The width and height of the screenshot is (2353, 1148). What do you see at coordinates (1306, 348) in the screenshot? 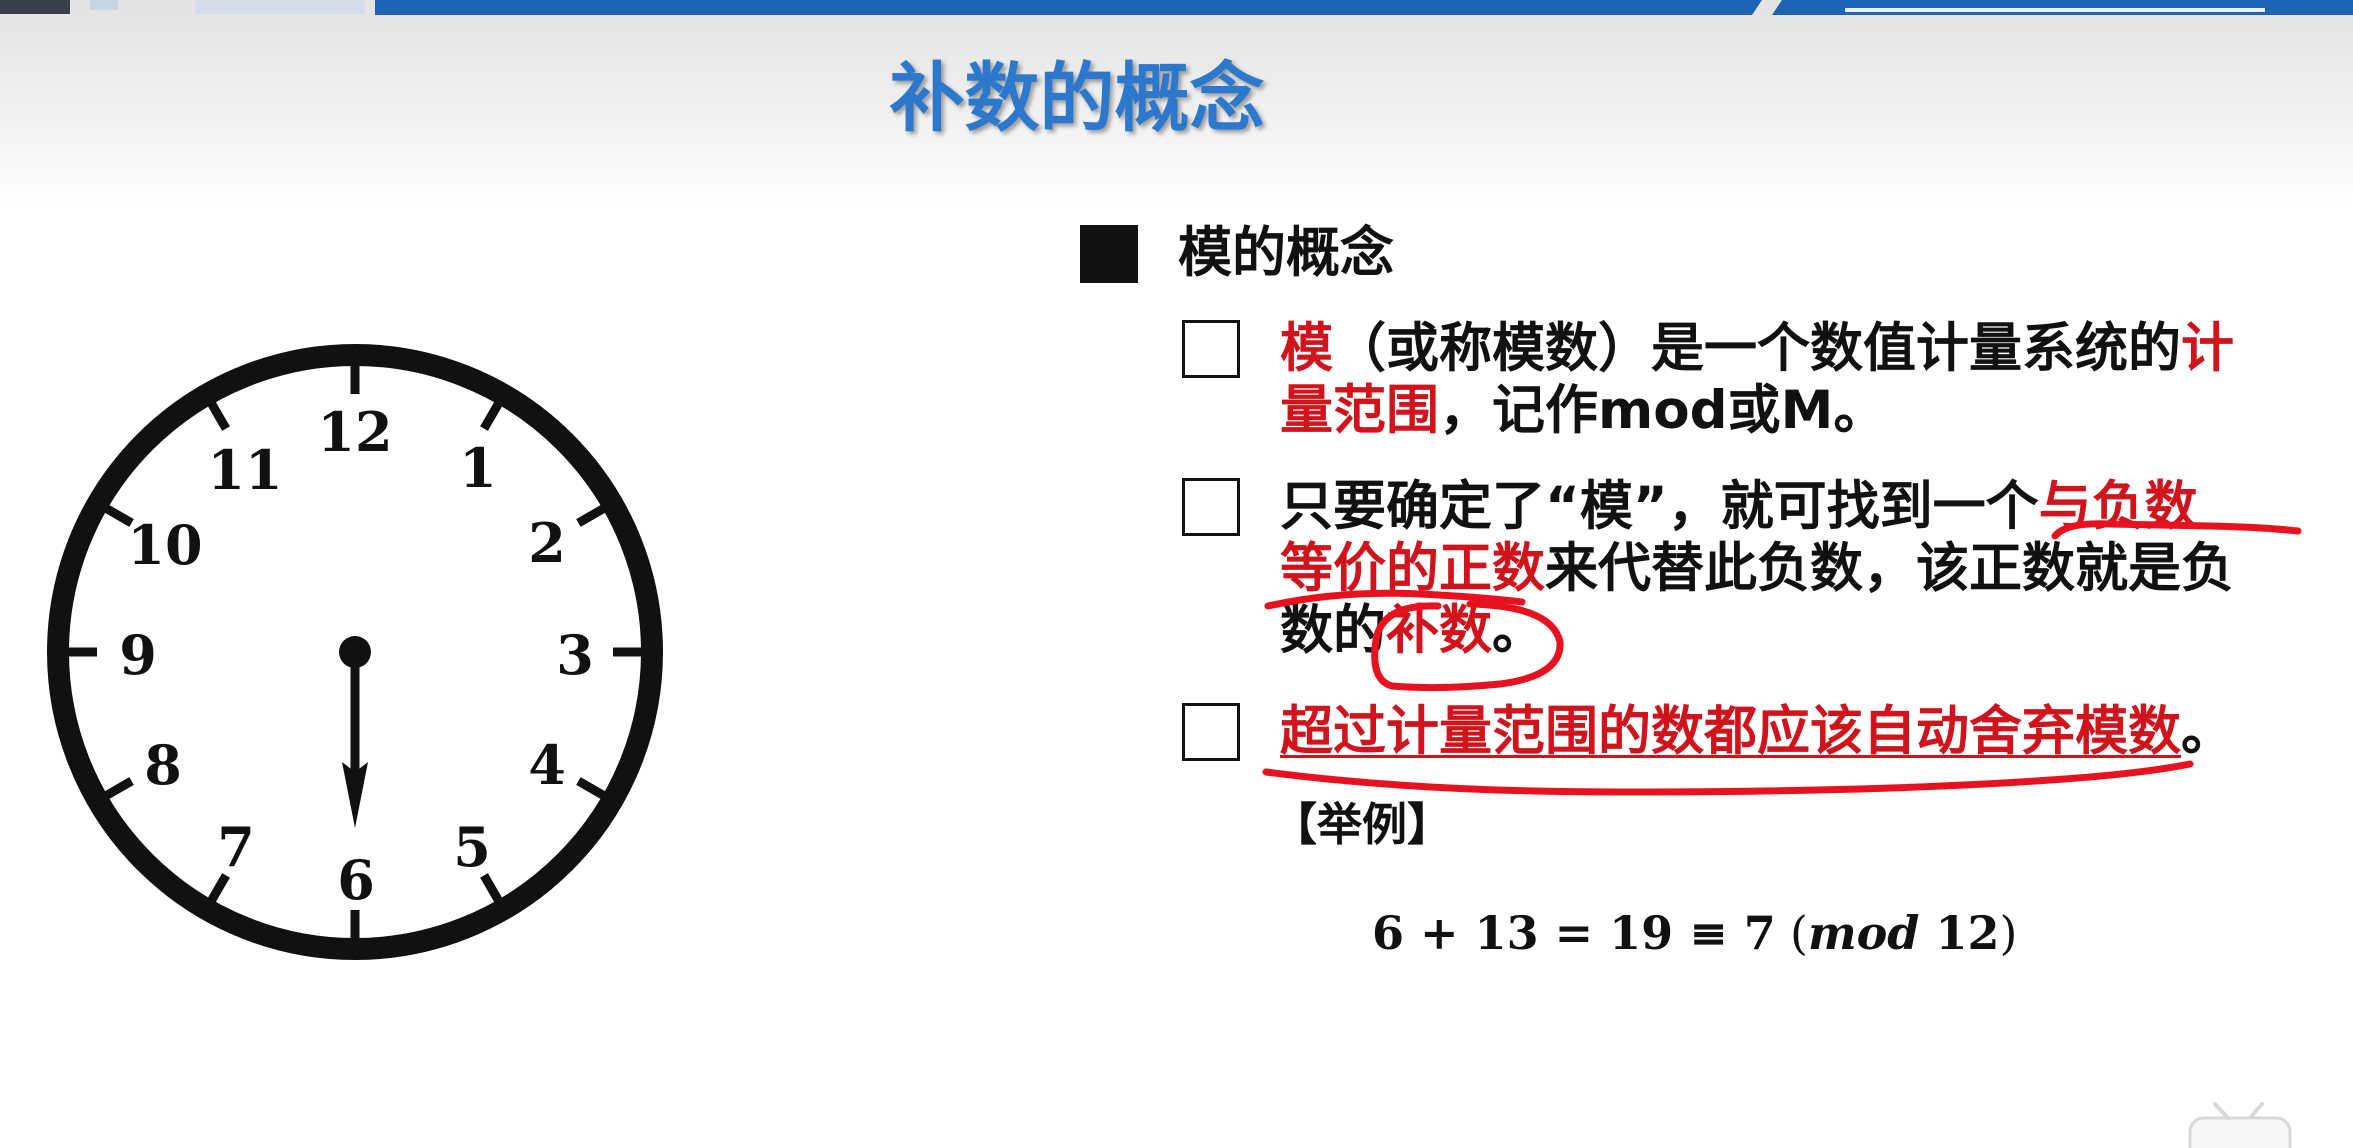
I see `emphasis-text: 模` at bounding box center [1306, 348].